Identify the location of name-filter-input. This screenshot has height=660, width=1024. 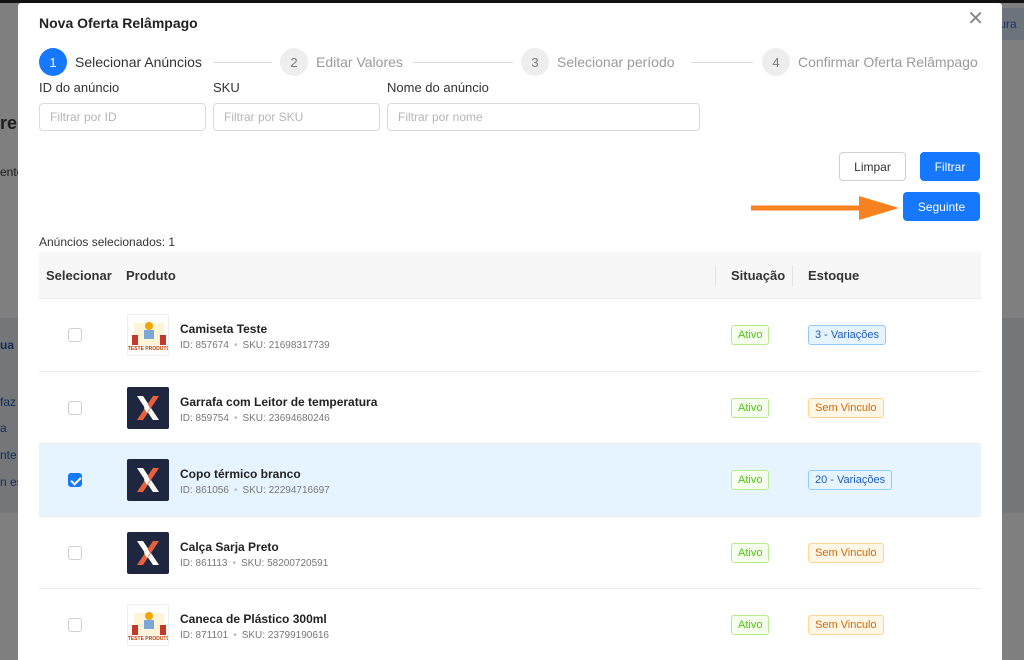
(543, 117).